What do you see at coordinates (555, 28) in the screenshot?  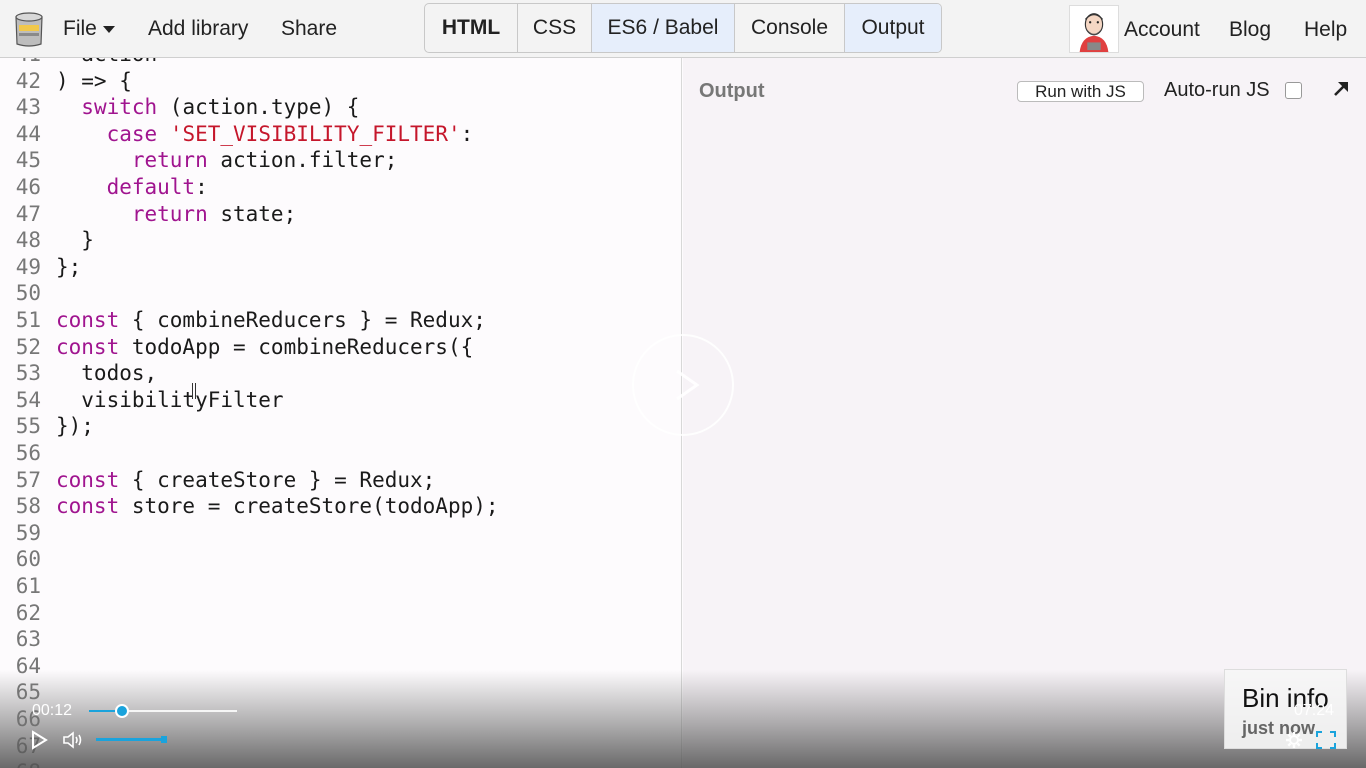 I see `tab-css: CSS` at bounding box center [555, 28].